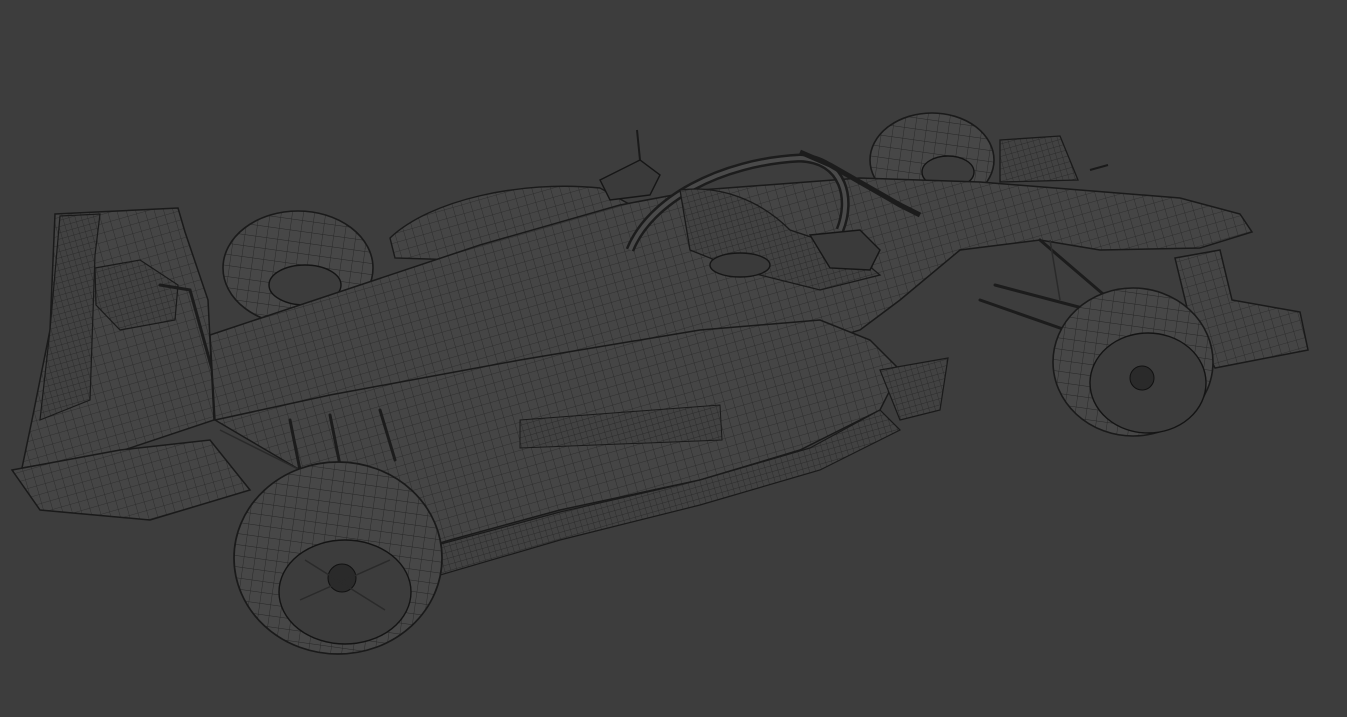 The image size is (1347, 717). Describe the element at coordinates (338, 558) in the screenshot. I see `rear-left-wheel` at that location.